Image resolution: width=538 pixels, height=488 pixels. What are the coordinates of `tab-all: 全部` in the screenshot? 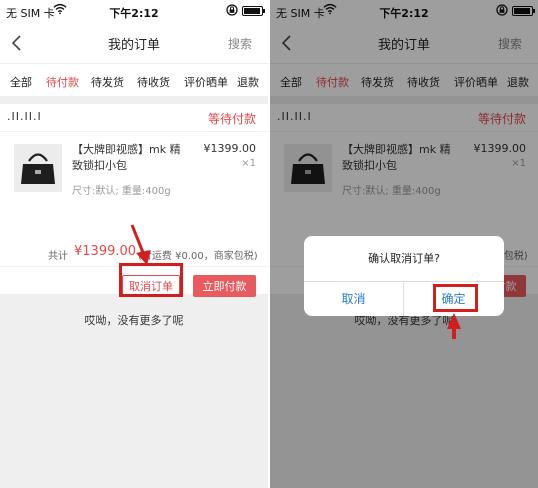 It's located at (21, 82).